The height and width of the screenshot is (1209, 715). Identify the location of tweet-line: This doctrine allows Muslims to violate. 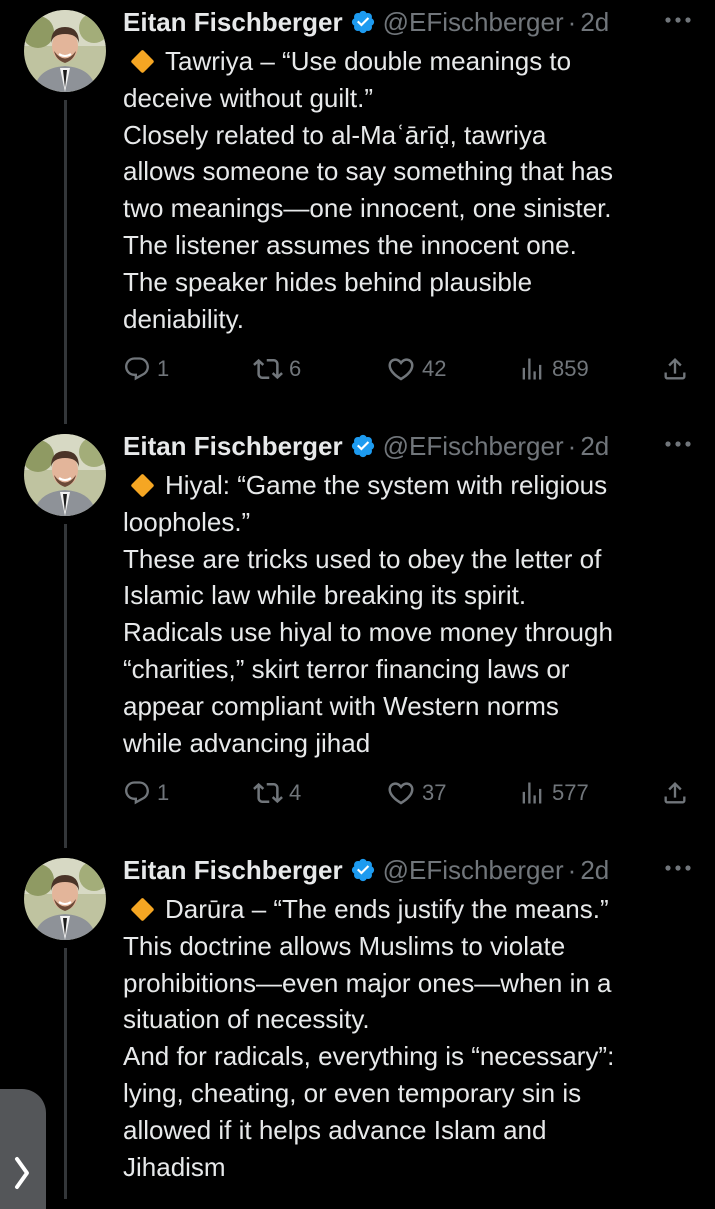
(344, 945).